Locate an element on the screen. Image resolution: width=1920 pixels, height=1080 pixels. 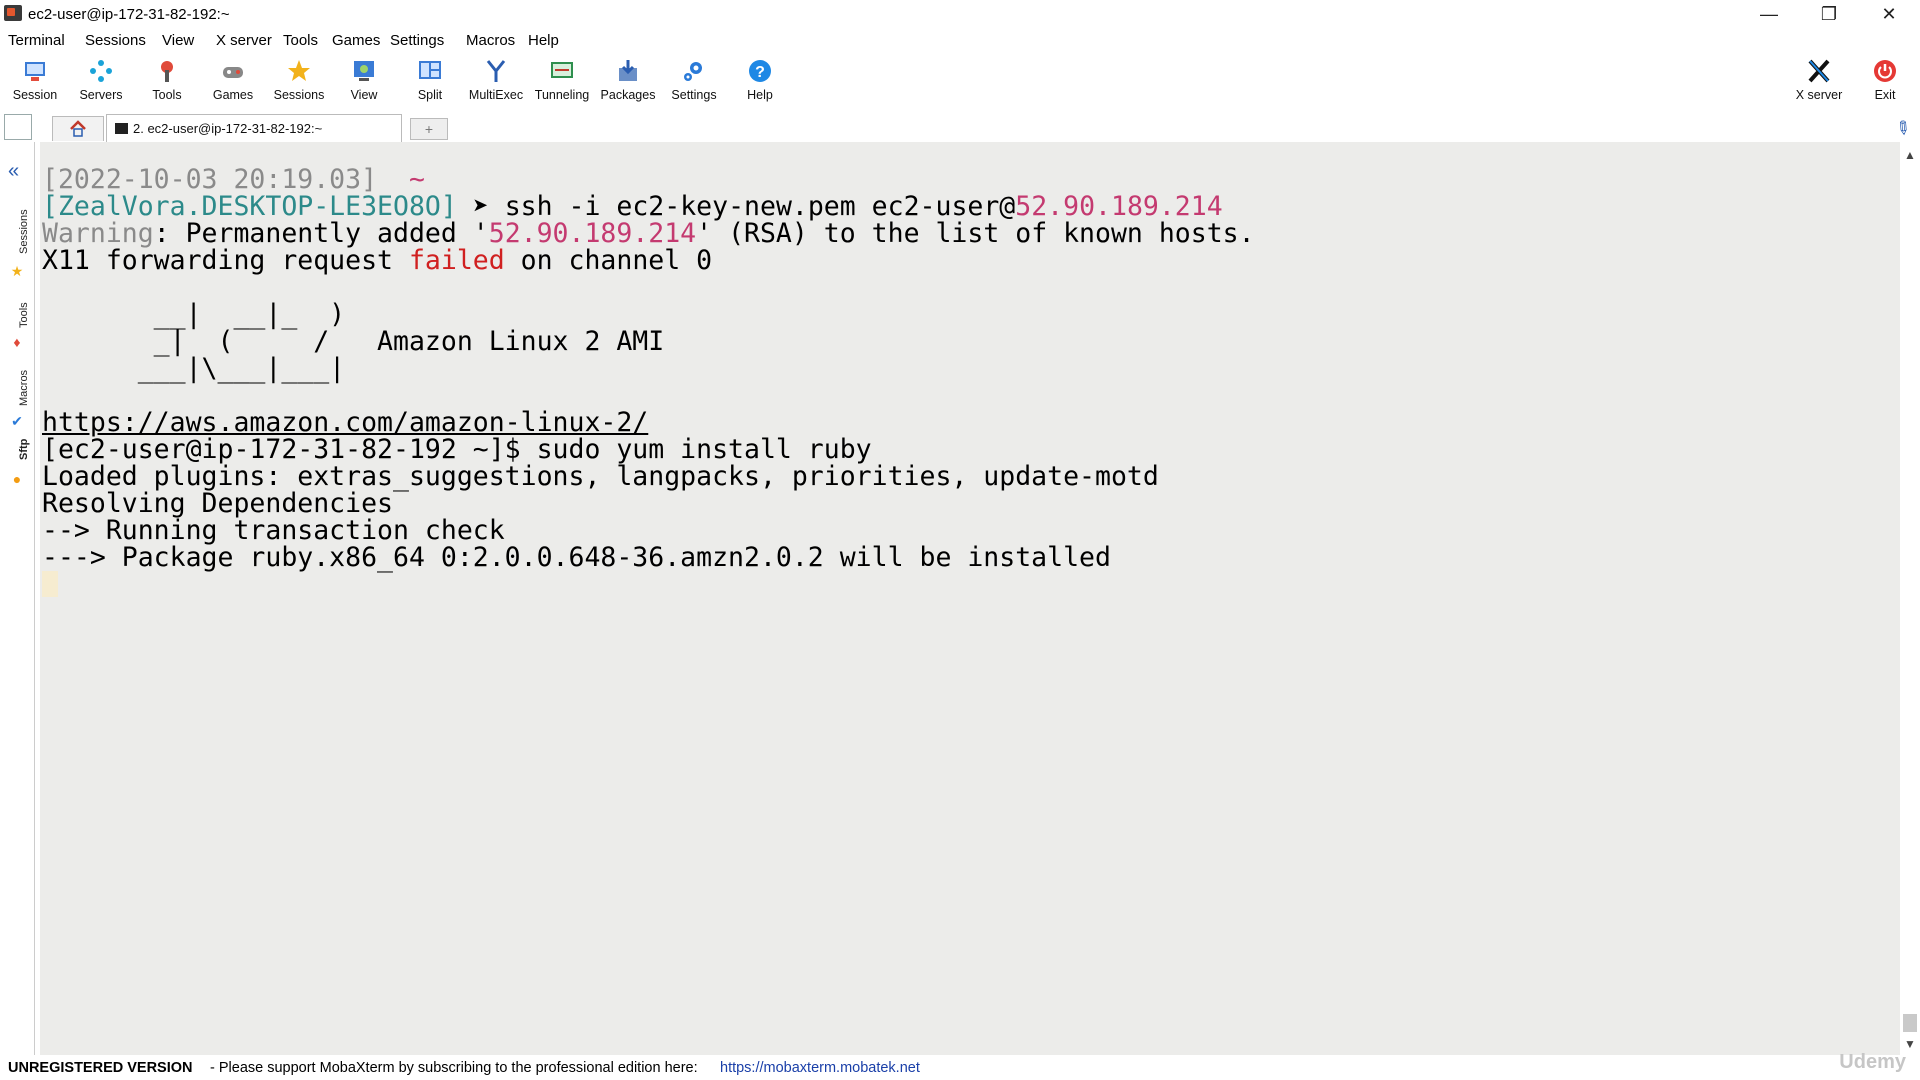
multiexec-label: MultiExec is located at coordinates (496, 95).